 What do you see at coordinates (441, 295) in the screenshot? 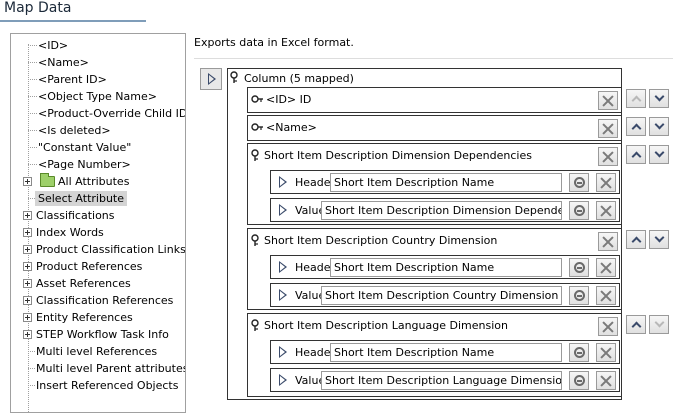
I see `value-value-field: Short Item Description Country Dimension` at bounding box center [441, 295].